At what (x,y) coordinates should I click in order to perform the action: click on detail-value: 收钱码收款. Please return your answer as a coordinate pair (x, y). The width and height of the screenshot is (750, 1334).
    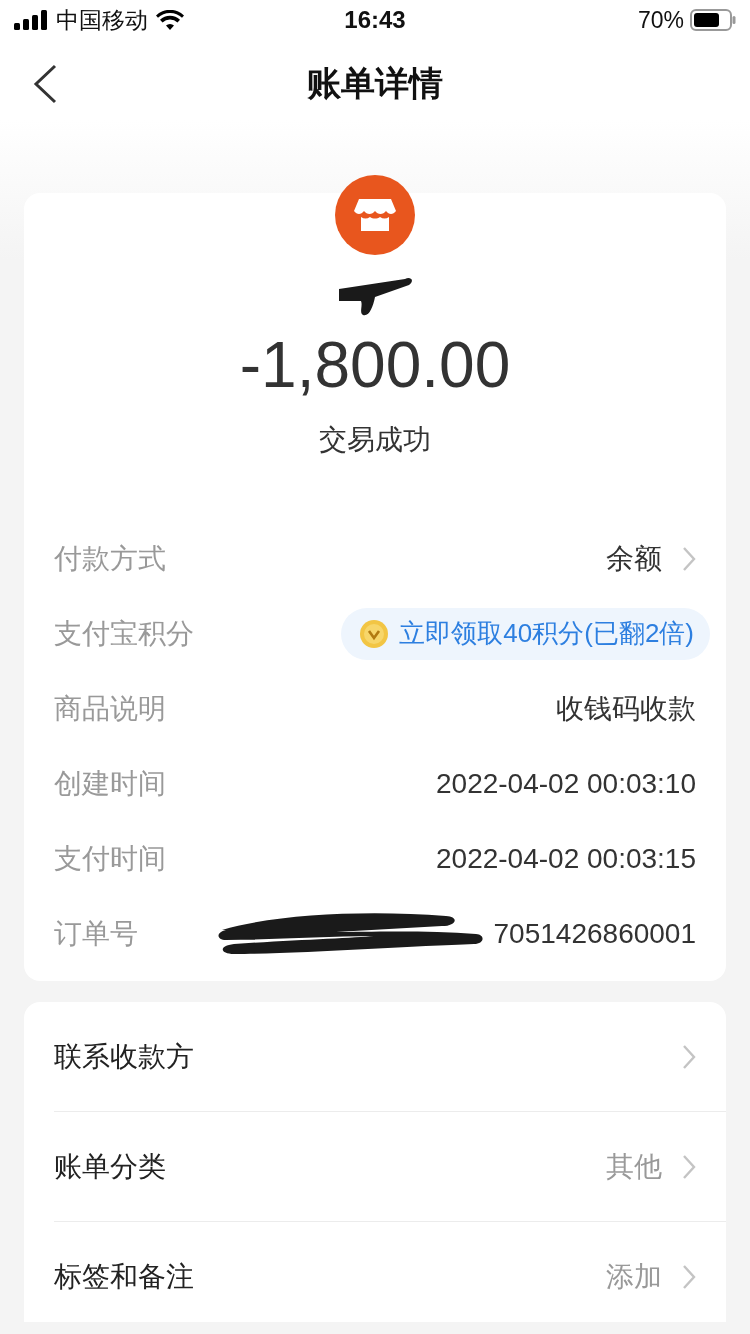
    Looking at the image, I should click on (626, 708).